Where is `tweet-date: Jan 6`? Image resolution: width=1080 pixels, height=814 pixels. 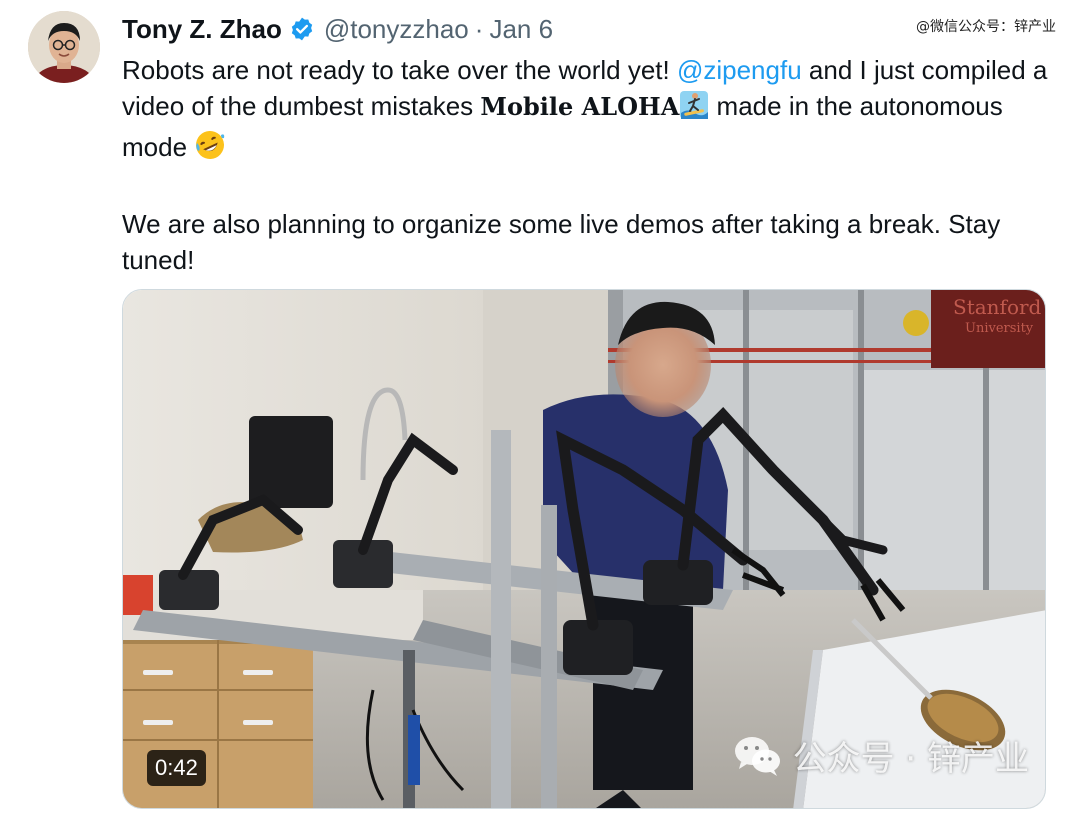 tweet-date: Jan 6 is located at coordinates (521, 29).